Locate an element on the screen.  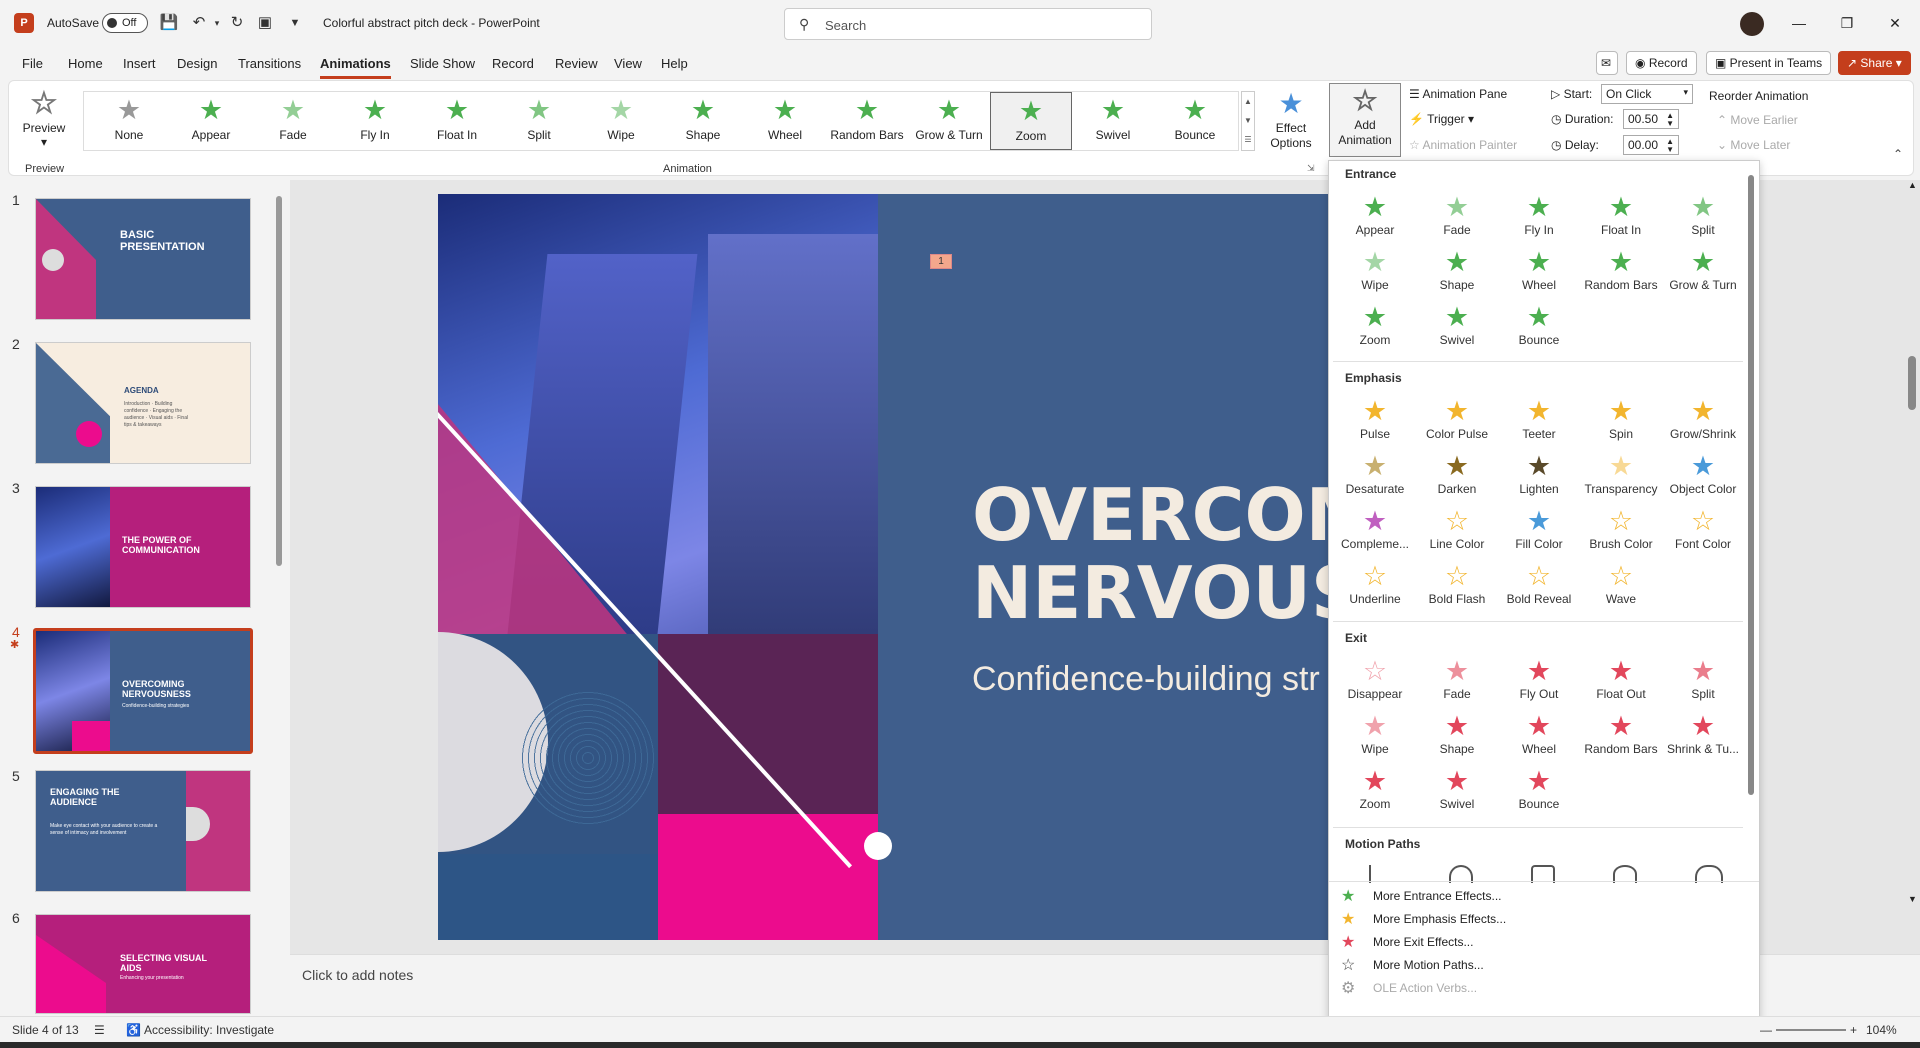
entrance-bounce: ★ Bounce is located at coordinates (1539, 324).